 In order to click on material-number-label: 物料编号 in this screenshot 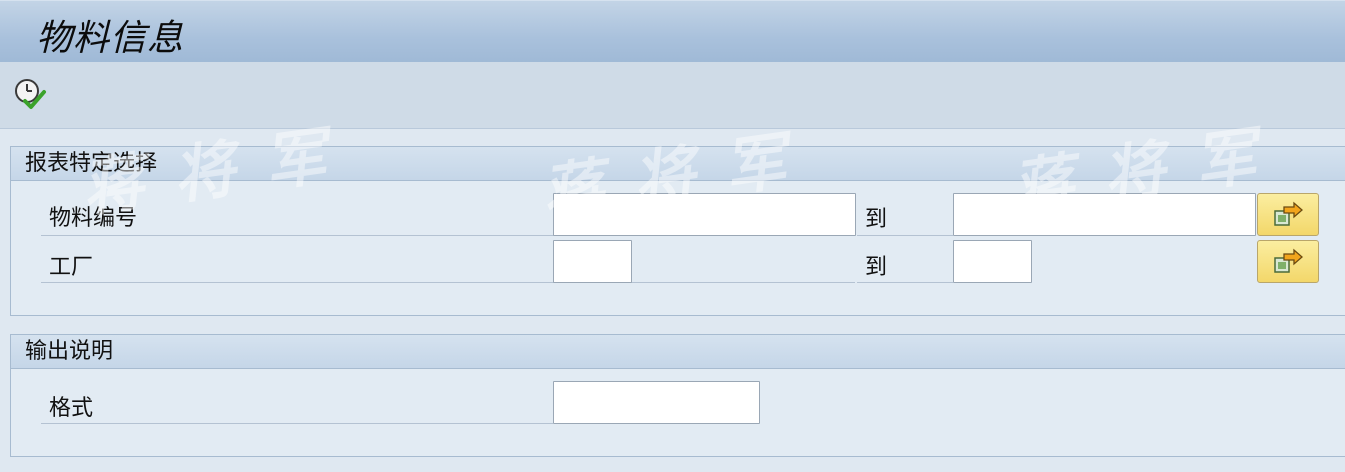, I will do `click(93, 218)`.